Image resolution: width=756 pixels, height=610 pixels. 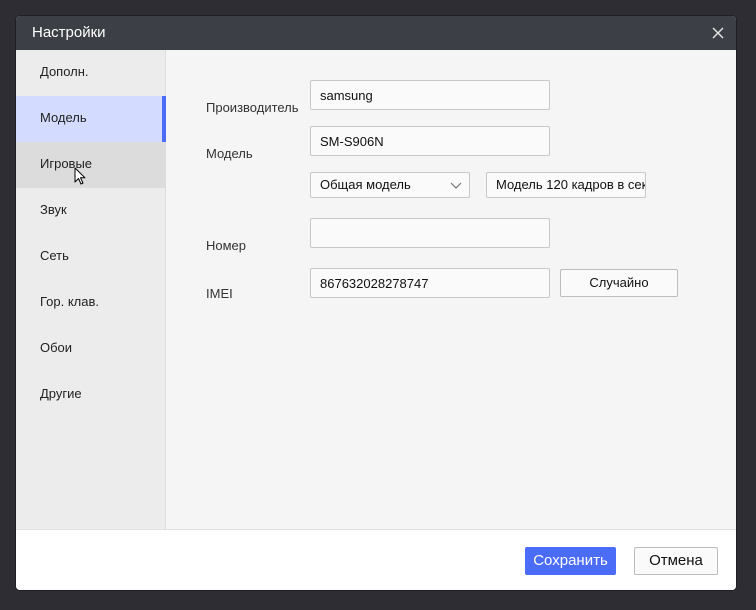 What do you see at coordinates (570, 561) in the screenshot?
I see `save-button: Сохранить` at bounding box center [570, 561].